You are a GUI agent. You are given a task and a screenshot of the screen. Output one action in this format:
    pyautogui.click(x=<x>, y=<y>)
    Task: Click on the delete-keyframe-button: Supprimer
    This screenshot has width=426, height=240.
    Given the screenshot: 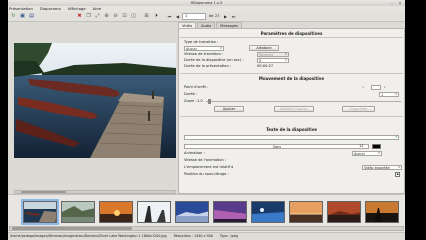 What is the action you would take?
    pyautogui.click(x=358, y=109)
    